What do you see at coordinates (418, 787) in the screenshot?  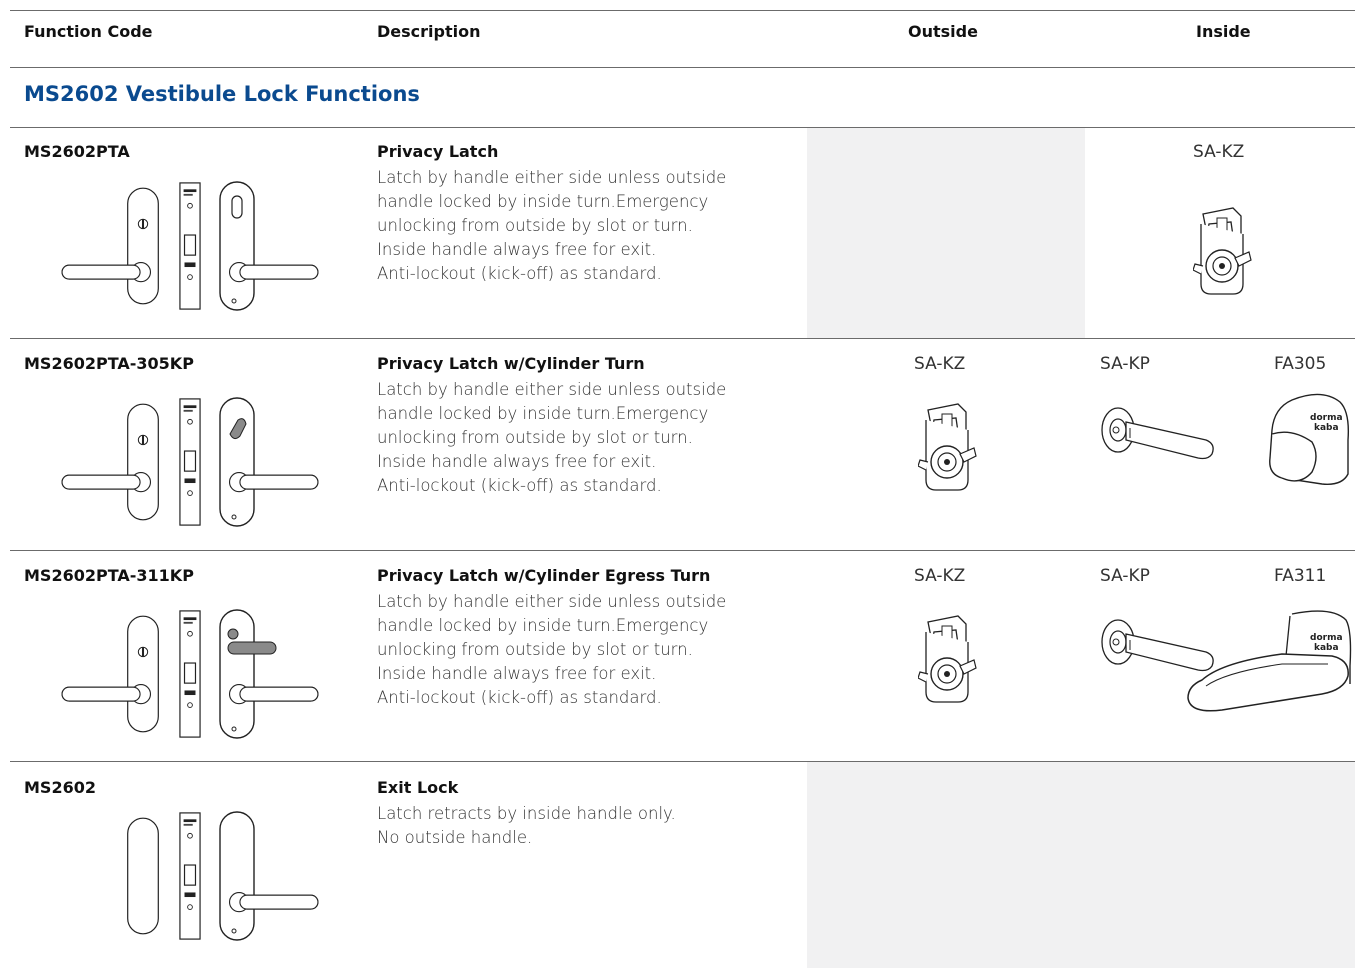 I see `description-title: Exit Lock` at bounding box center [418, 787].